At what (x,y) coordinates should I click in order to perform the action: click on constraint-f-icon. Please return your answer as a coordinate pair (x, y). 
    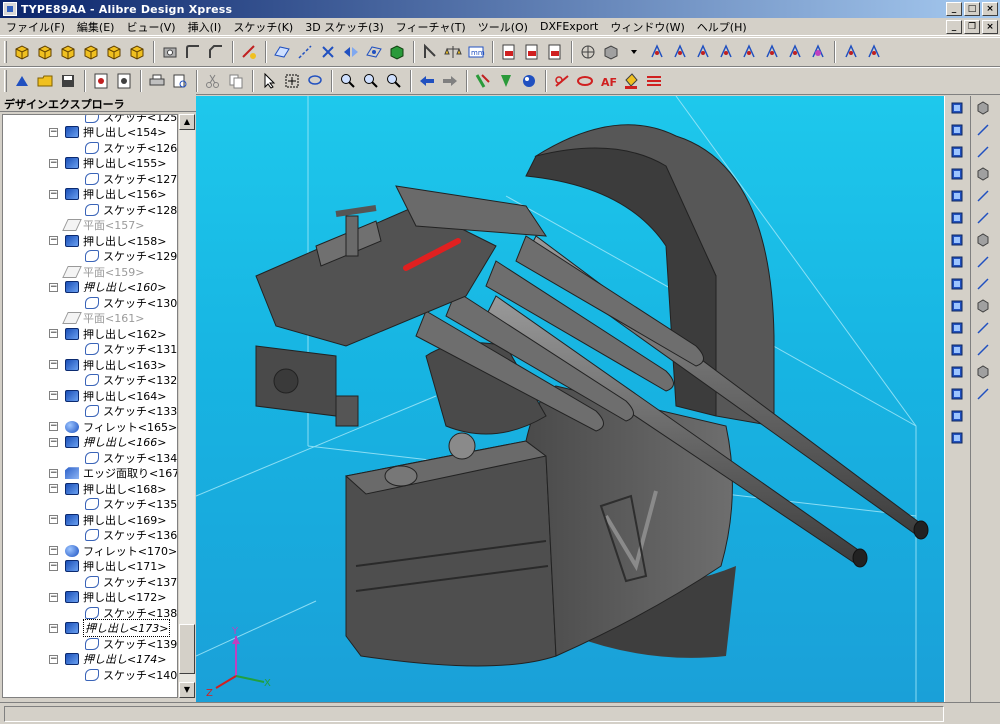
    Looking at the image, I should click on (772, 52).